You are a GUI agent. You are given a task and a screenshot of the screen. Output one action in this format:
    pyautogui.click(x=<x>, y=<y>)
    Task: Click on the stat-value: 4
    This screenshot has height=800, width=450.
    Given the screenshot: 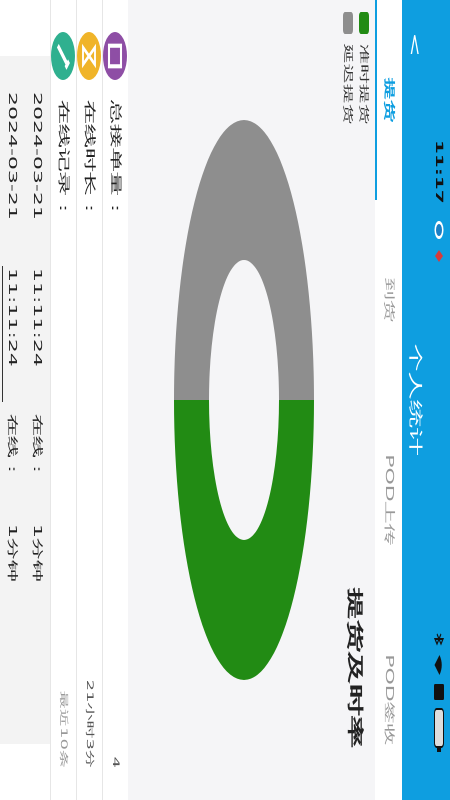 What is the action you would take?
    pyautogui.click(x=115, y=762)
    